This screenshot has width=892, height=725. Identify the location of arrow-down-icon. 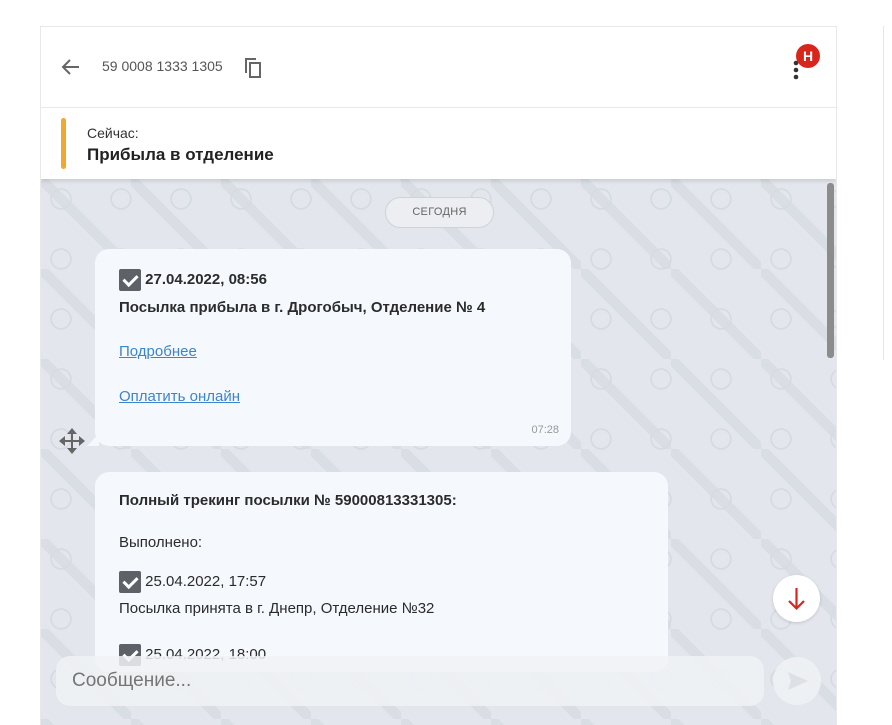
(796, 599).